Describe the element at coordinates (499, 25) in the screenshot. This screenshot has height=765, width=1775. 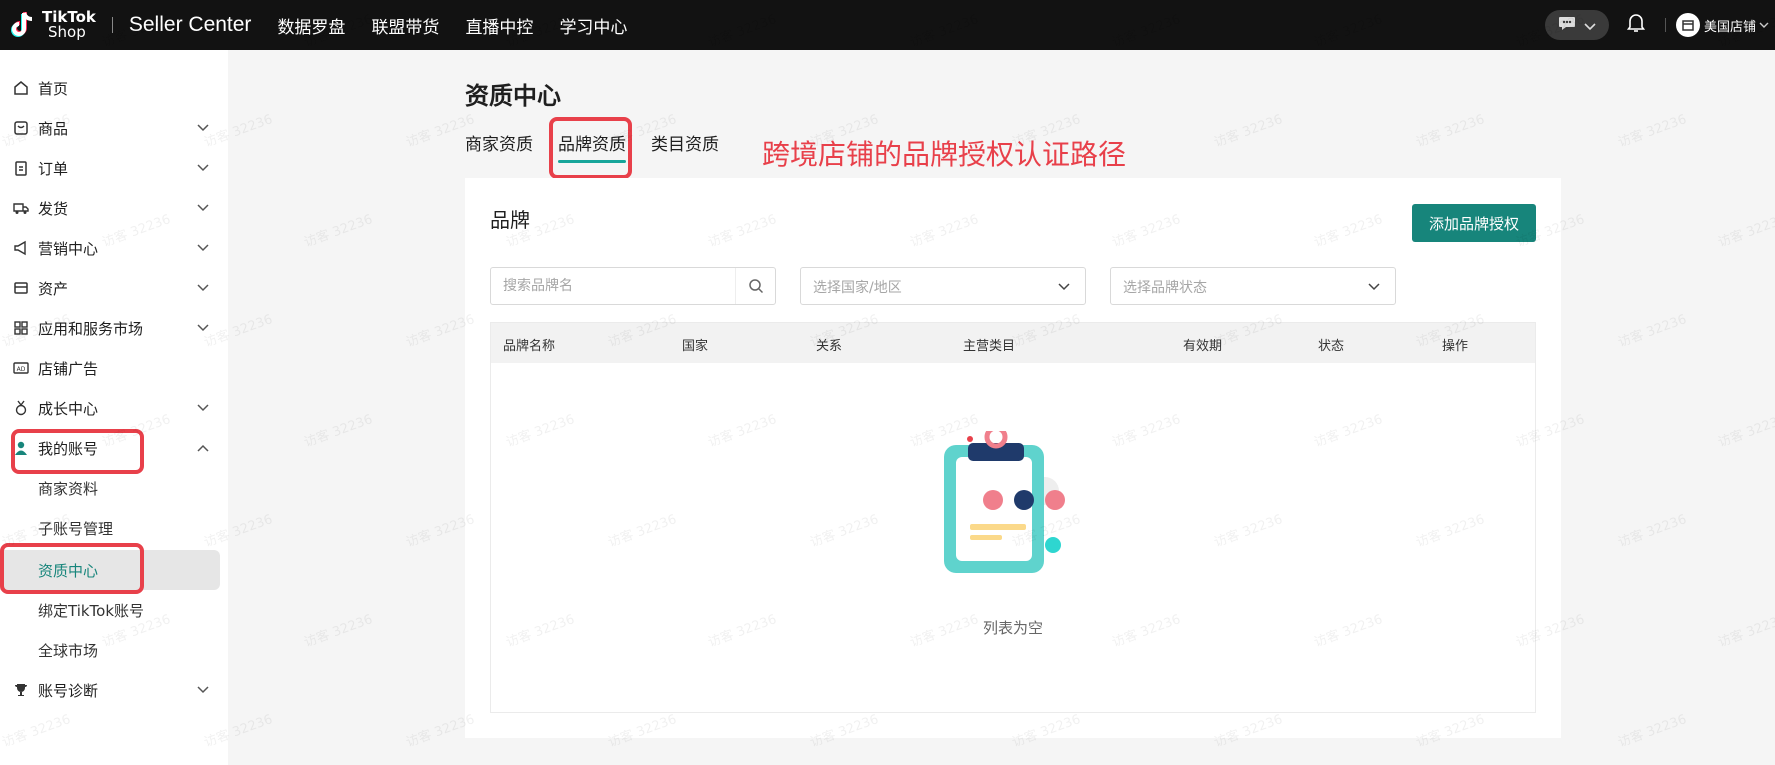
I see `nav-live-control: 直播中控` at that location.